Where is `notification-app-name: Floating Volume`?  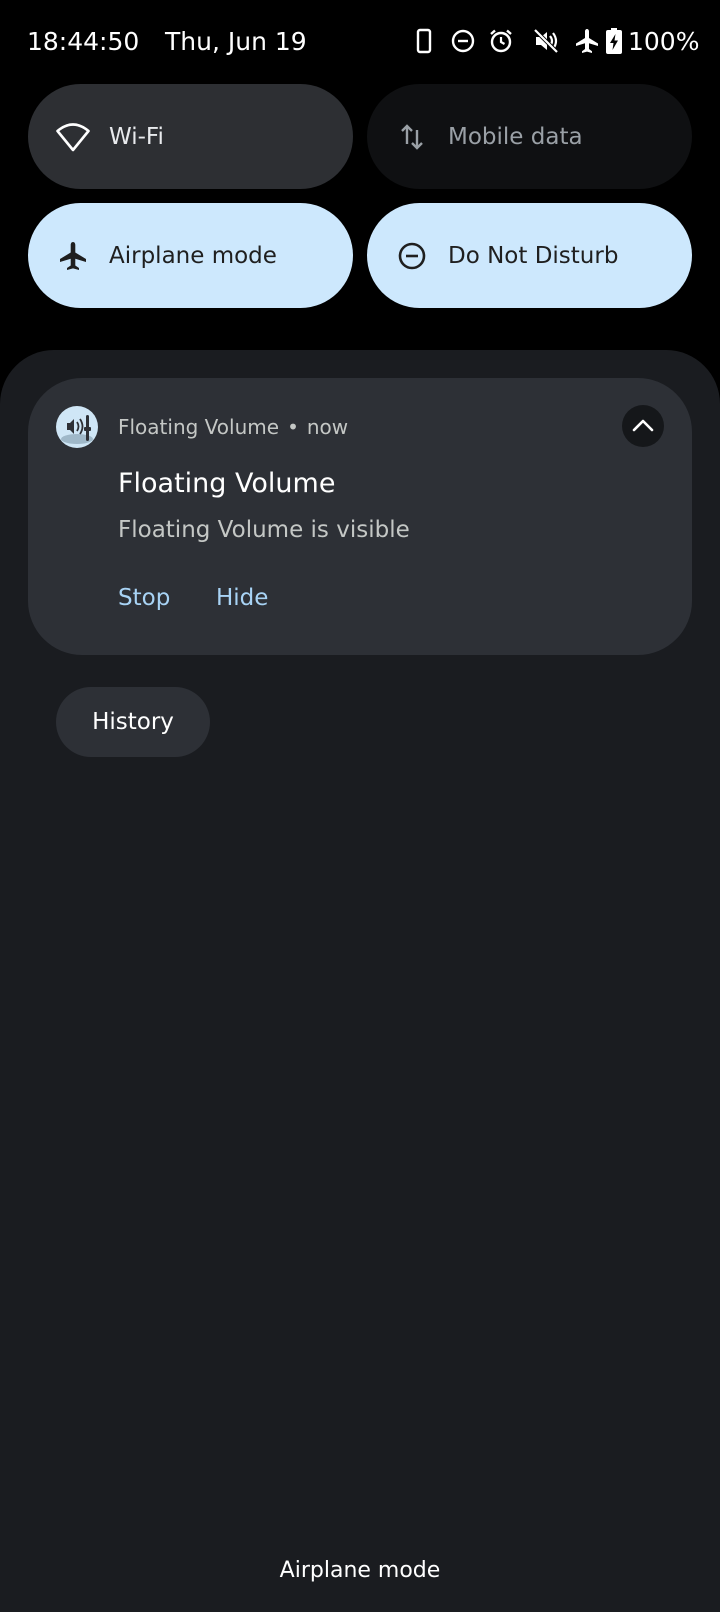 notification-app-name: Floating Volume is located at coordinates (199, 427).